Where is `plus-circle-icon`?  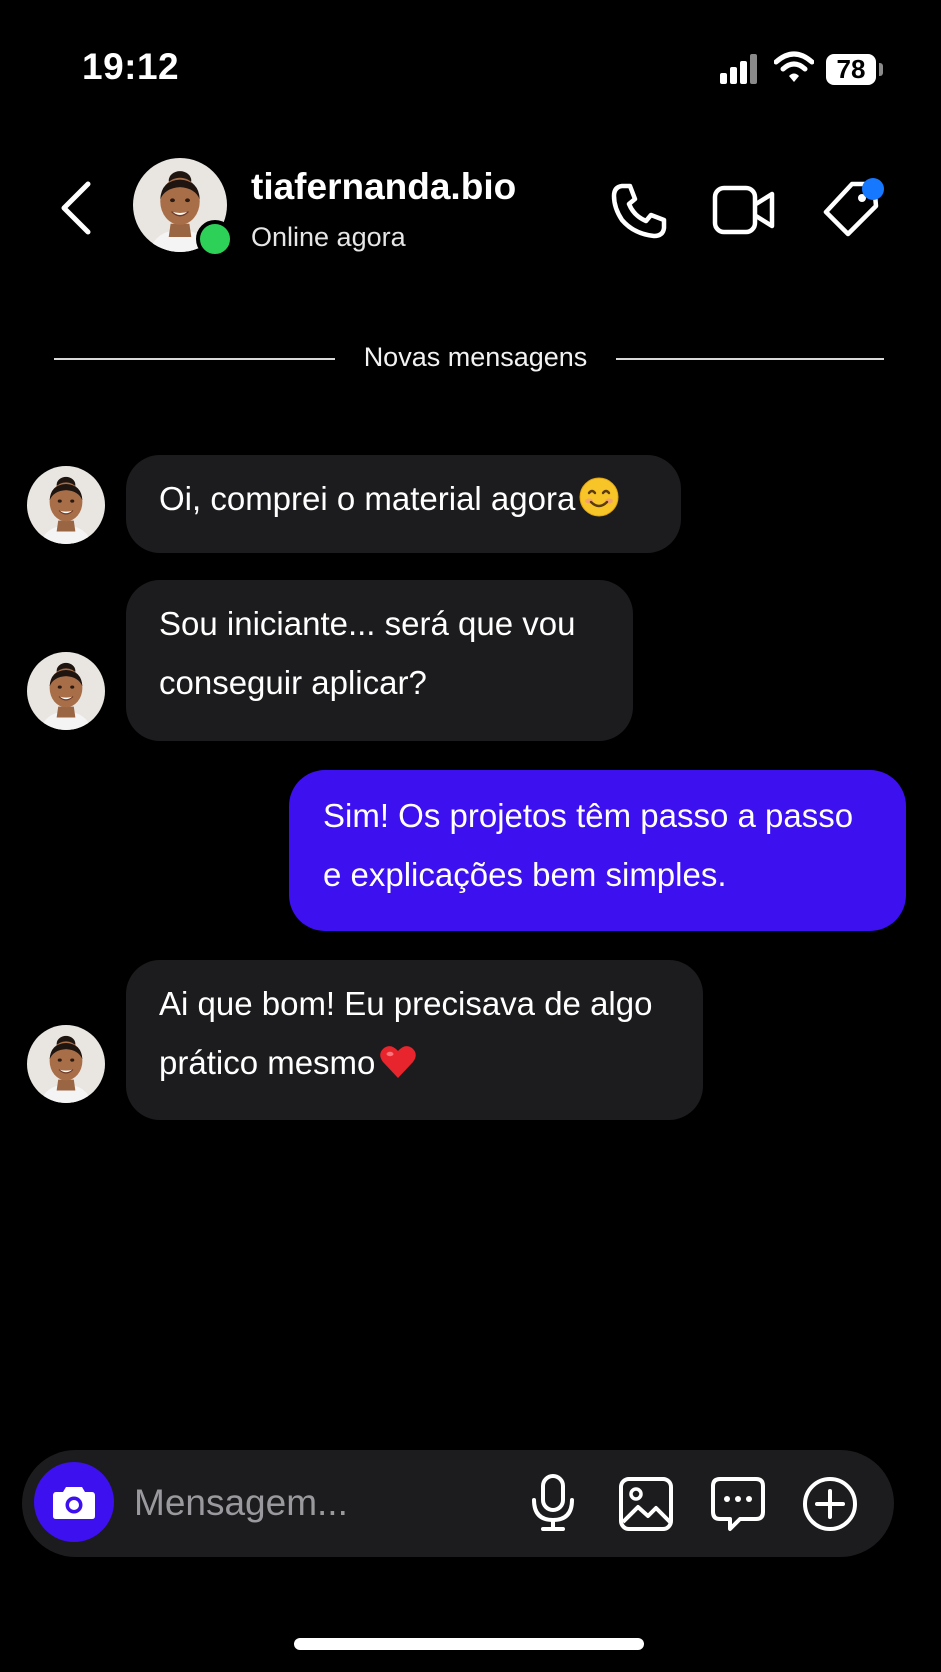
plus-circle-icon is located at coordinates (830, 1504).